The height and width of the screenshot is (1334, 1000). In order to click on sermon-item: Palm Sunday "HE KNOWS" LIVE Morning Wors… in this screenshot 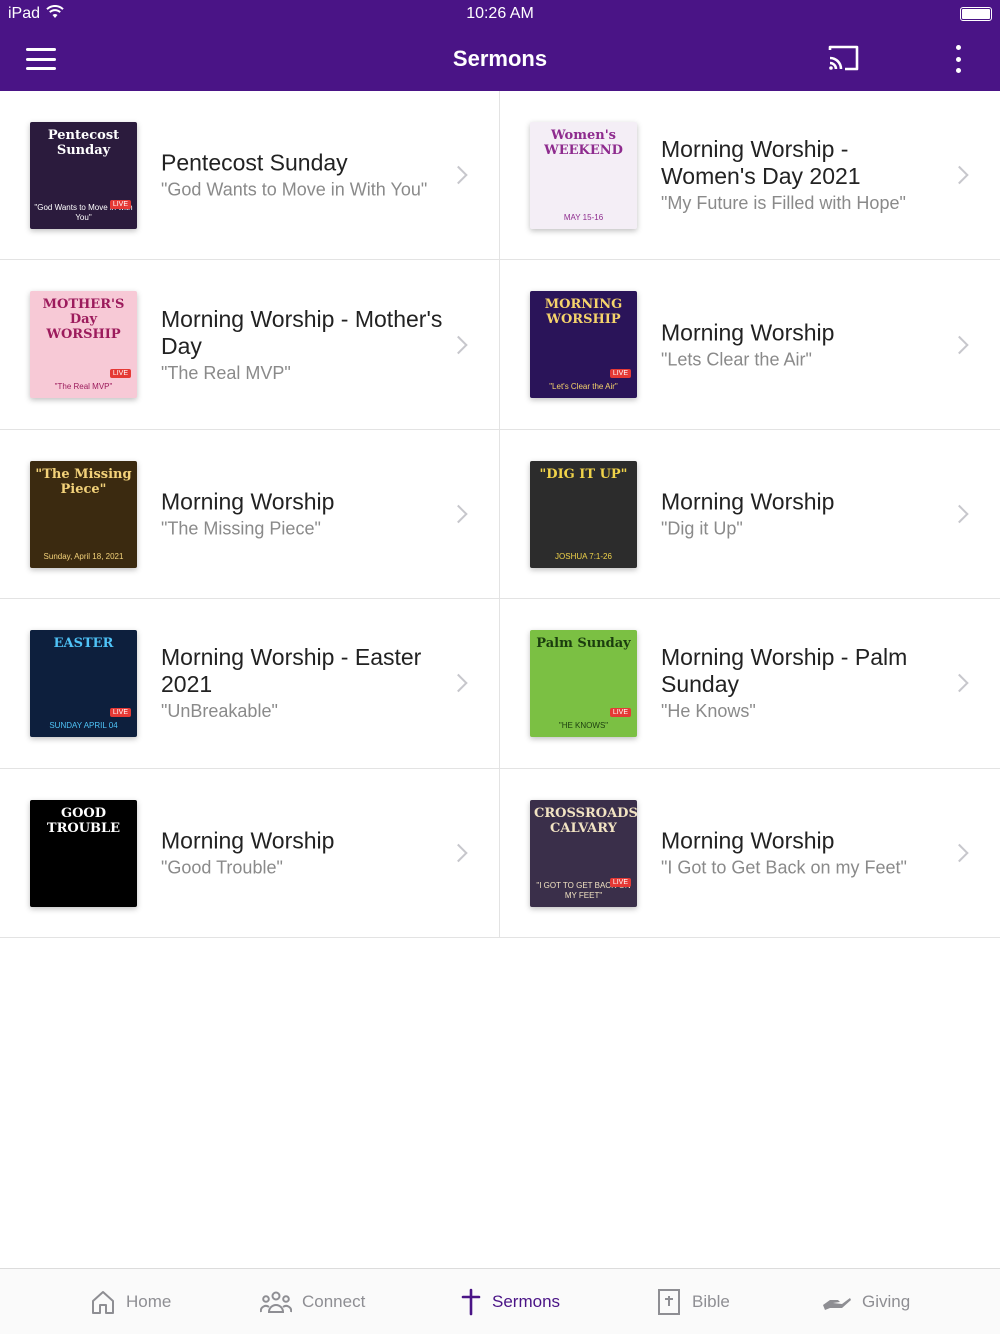, I will do `click(750, 684)`.